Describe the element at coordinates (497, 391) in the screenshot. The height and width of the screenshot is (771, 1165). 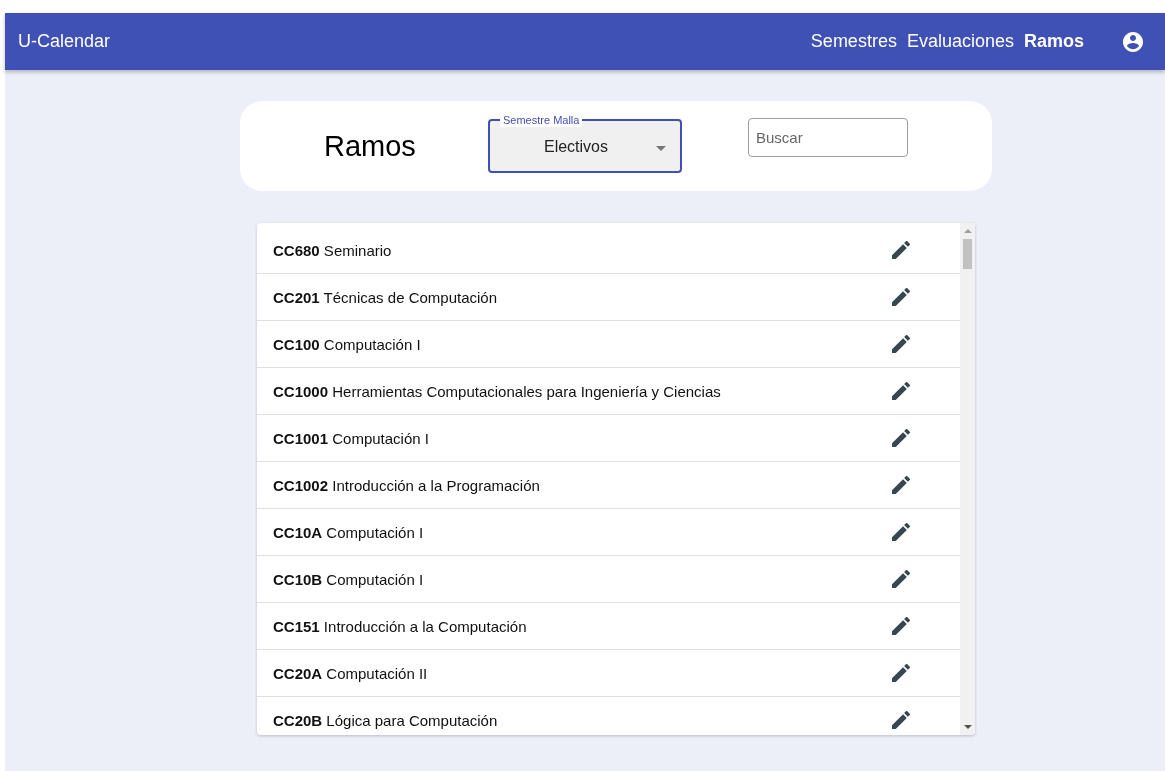
I see `course-name: CC1000 Herramientas Computacionales para Ingeniería y Ciencias` at that location.